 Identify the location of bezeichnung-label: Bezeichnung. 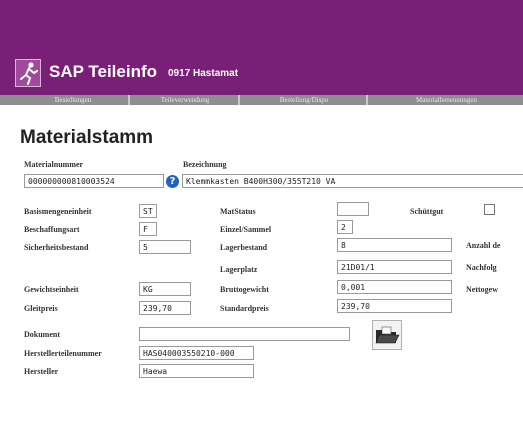
(205, 164).